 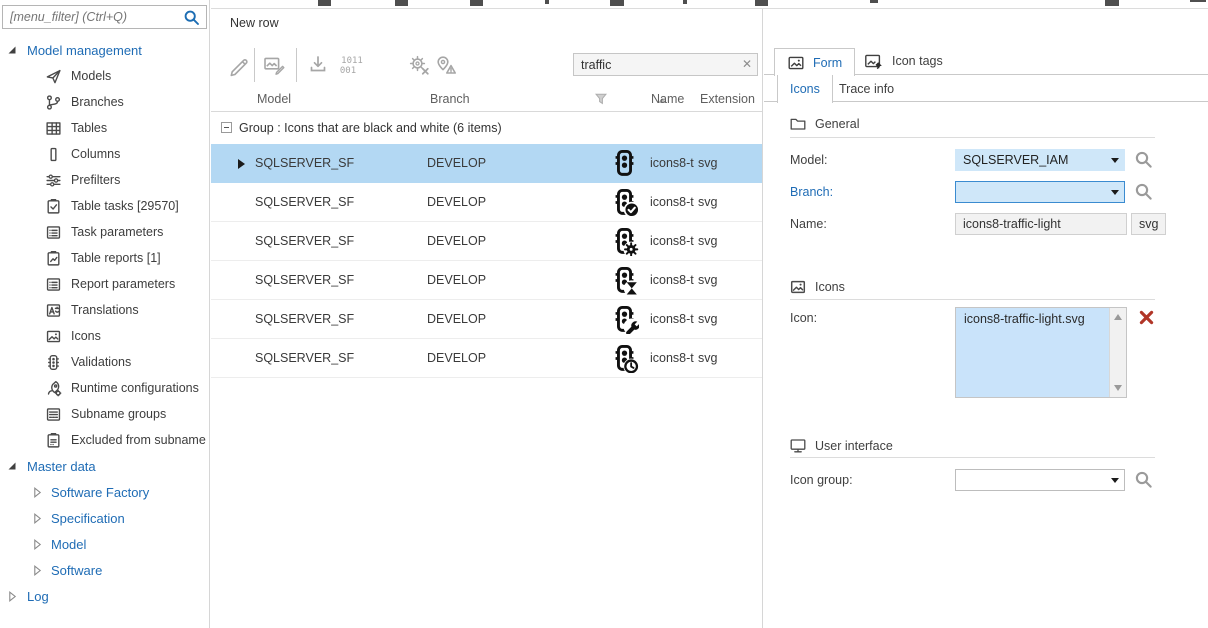 What do you see at coordinates (667, 99) in the screenshot?
I see `column-header-name: Name` at bounding box center [667, 99].